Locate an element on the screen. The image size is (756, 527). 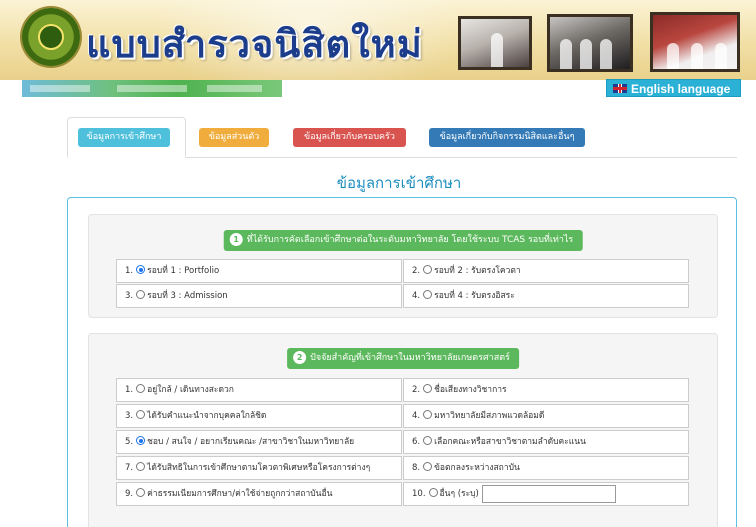
other-reason-input is located at coordinates (548, 493).